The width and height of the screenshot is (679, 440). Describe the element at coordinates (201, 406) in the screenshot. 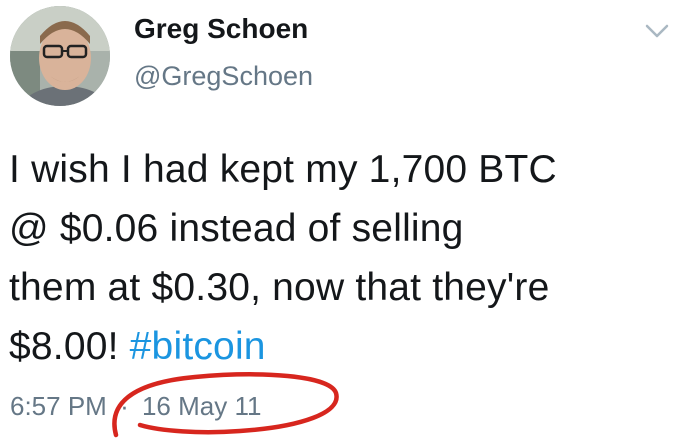

I see `tweet-date: 16 May 11` at that location.